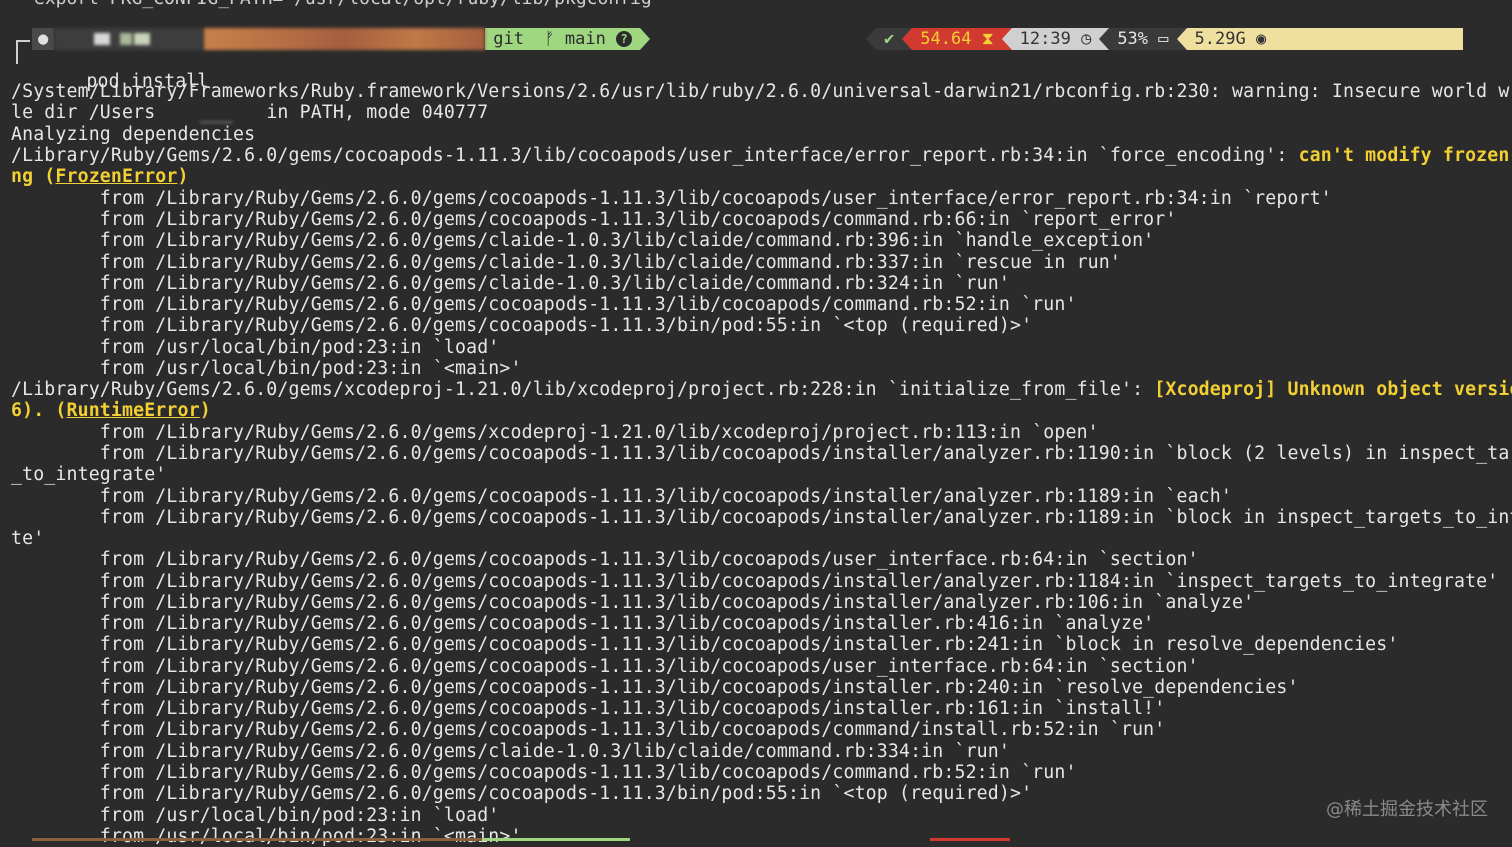 Image resolution: width=1512 pixels, height=847 pixels. What do you see at coordinates (1333, 389) in the screenshot?
I see `output-segment: [Xcodeproj] Unknown object version (5` at bounding box center [1333, 389].